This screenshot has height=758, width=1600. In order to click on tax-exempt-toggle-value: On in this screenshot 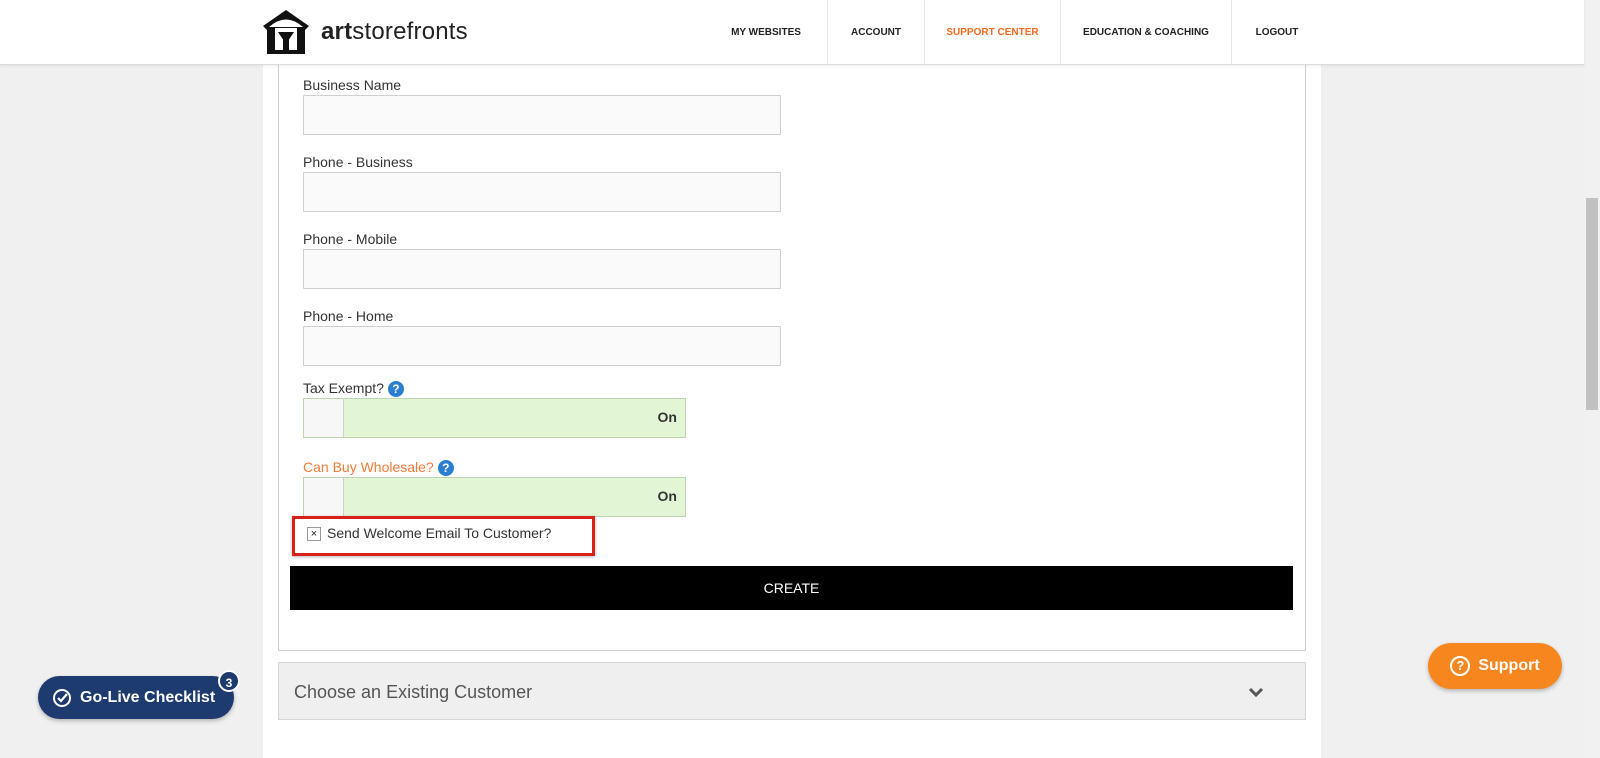, I will do `click(667, 417)`.